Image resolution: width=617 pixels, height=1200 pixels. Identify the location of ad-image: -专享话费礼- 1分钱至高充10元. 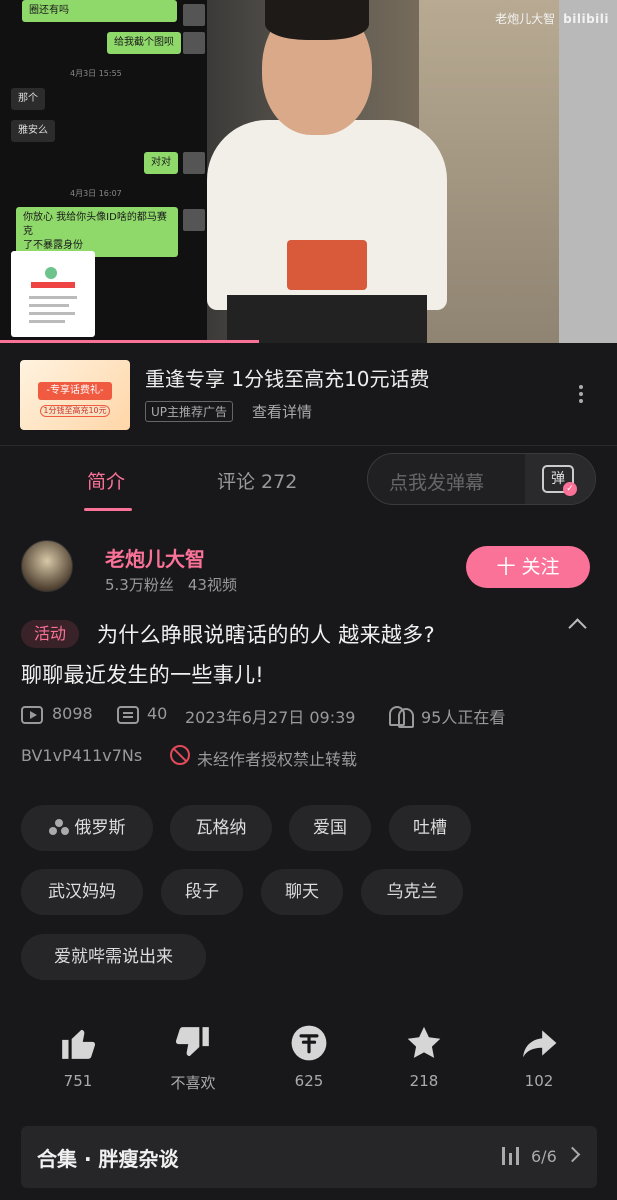
(75, 395).